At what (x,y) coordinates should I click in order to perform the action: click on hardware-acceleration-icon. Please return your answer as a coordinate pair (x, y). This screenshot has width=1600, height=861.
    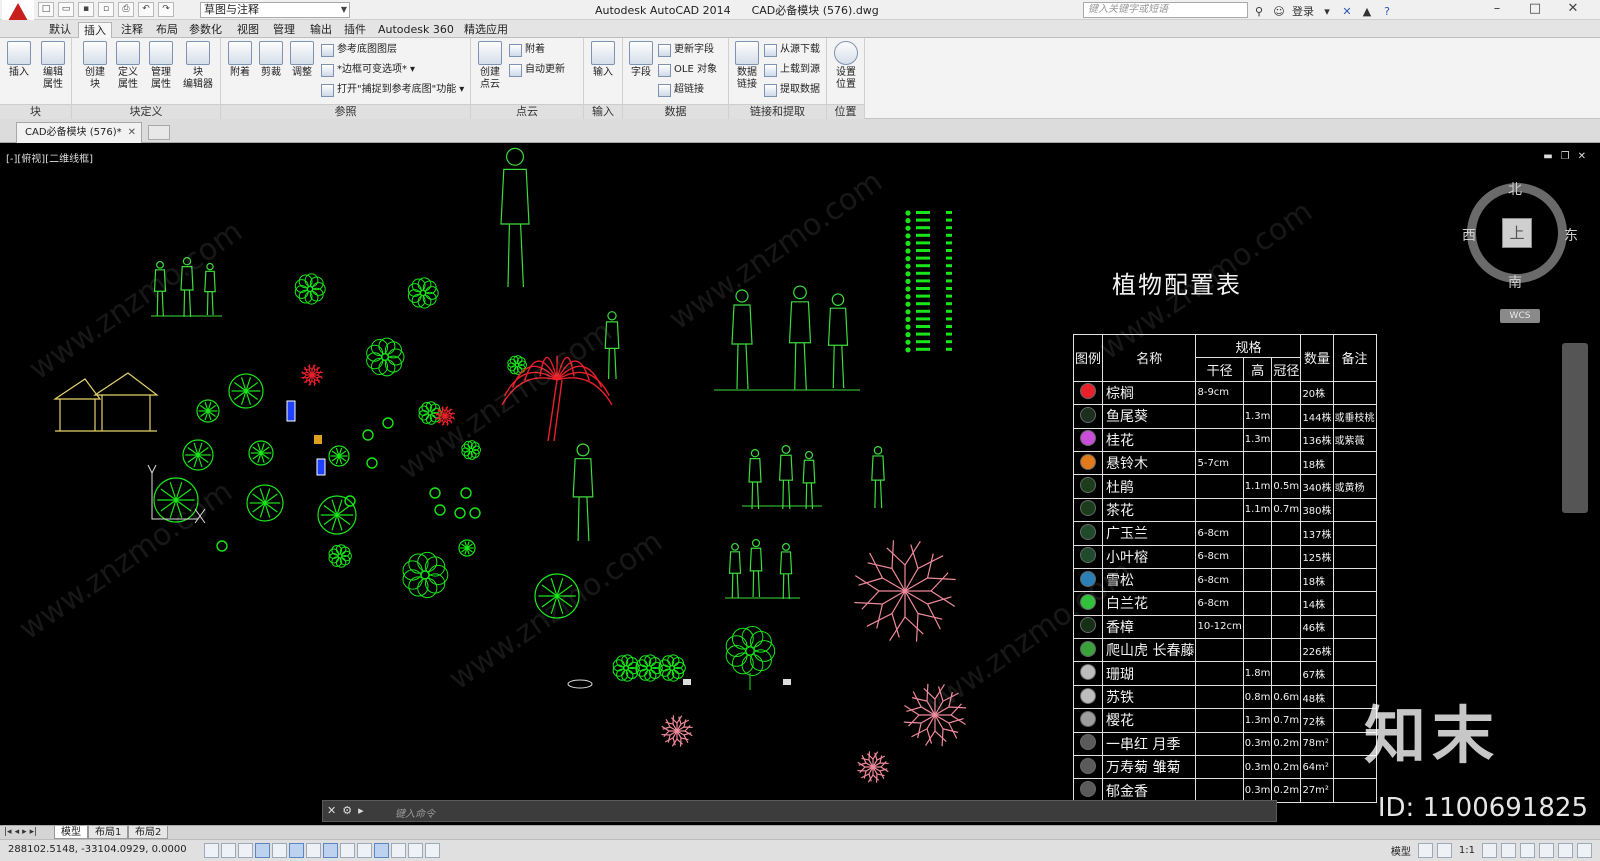
    Looking at the image, I should click on (1546, 850).